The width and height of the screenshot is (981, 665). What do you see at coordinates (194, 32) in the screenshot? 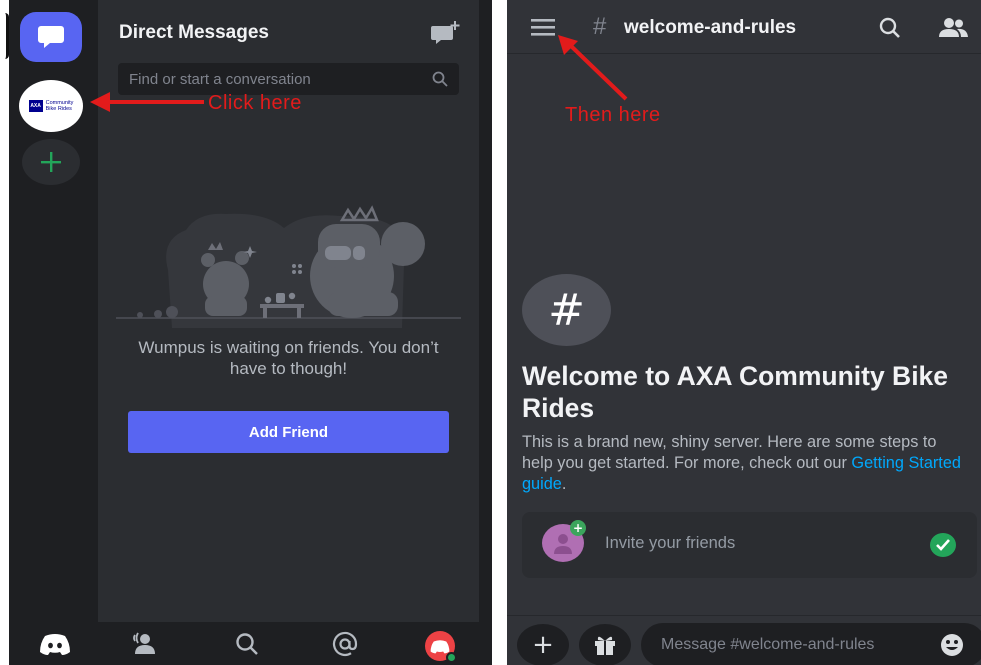
I see `dm-title: Direct Messages` at bounding box center [194, 32].